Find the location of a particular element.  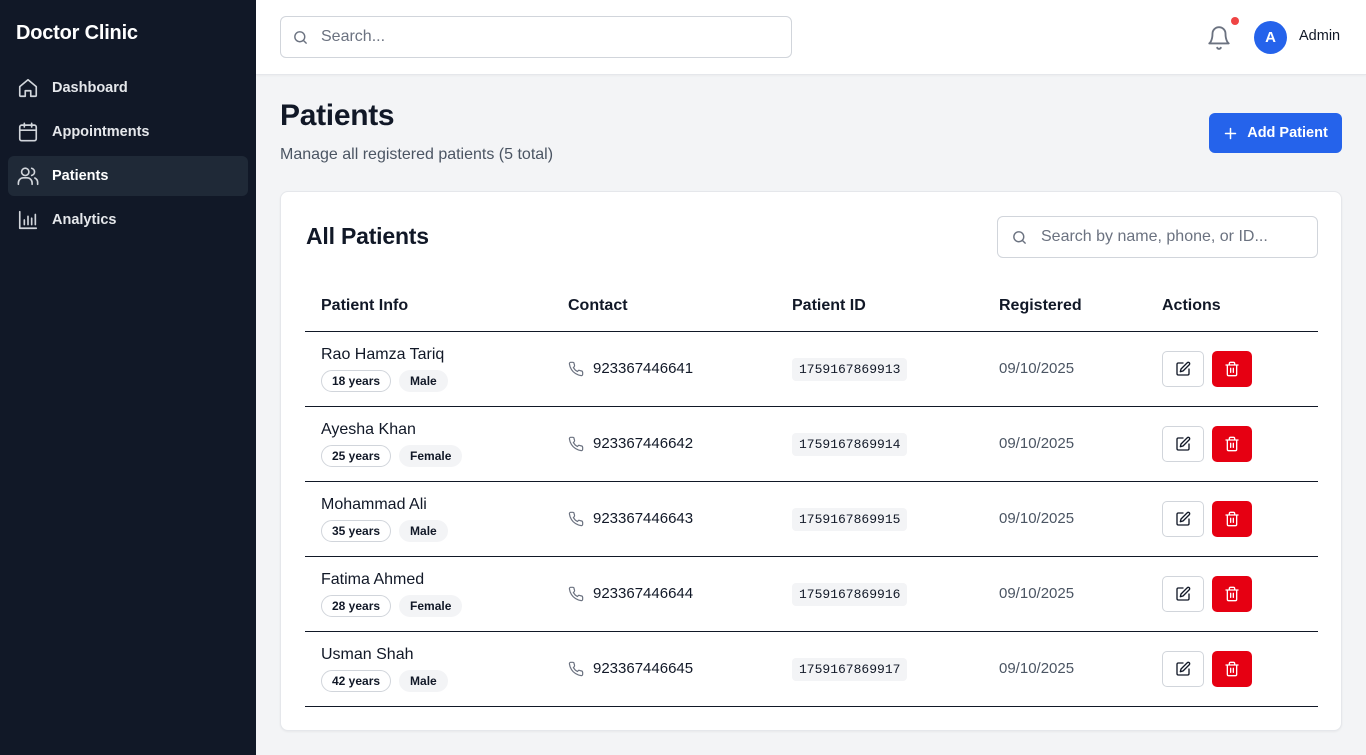

patient-name: Ayesha Khan is located at coordinates (436, 430).